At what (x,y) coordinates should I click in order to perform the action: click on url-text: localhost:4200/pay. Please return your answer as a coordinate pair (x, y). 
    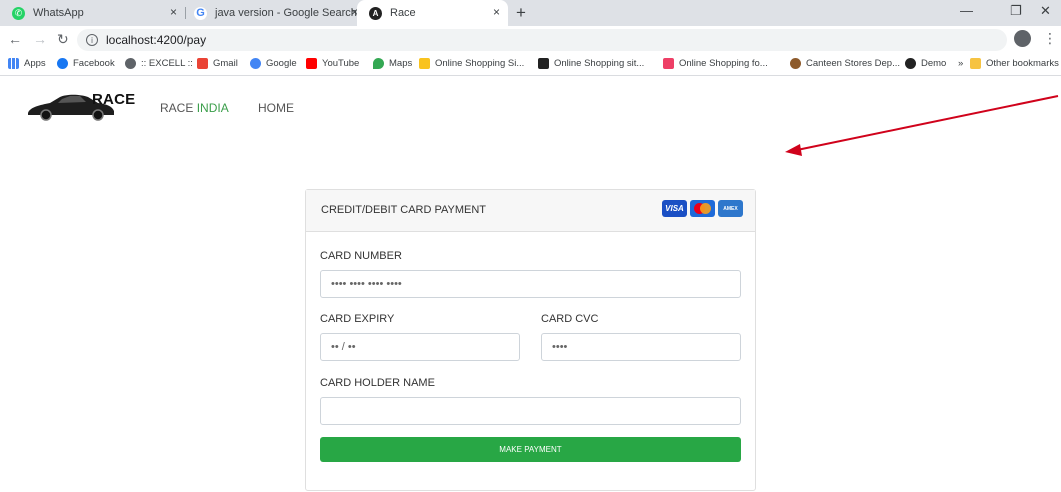
    Looking at the image, I should click on (156, 40).